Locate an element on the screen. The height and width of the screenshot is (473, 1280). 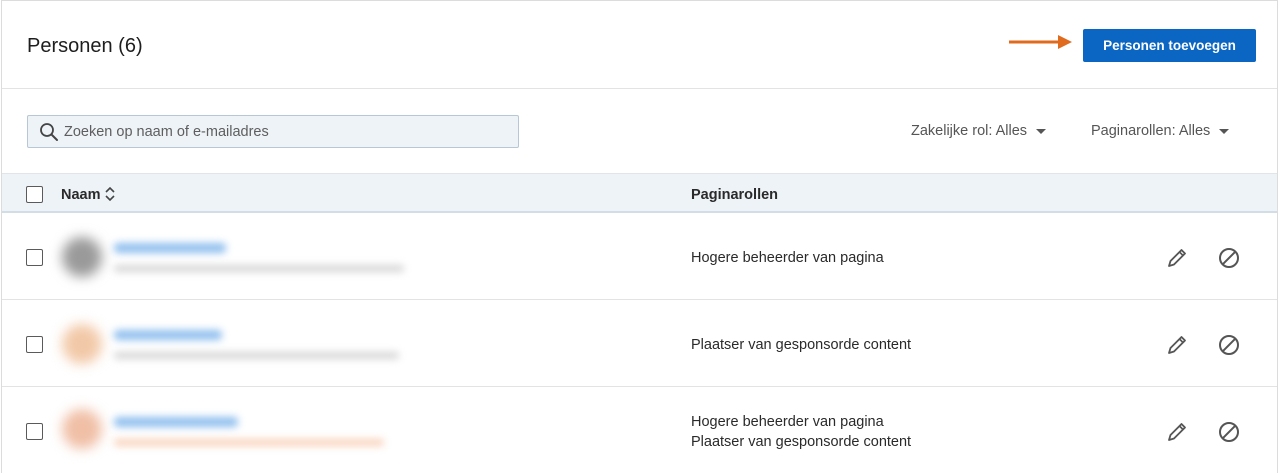
column-name-header: Naam is located at coordinates (81, 195).